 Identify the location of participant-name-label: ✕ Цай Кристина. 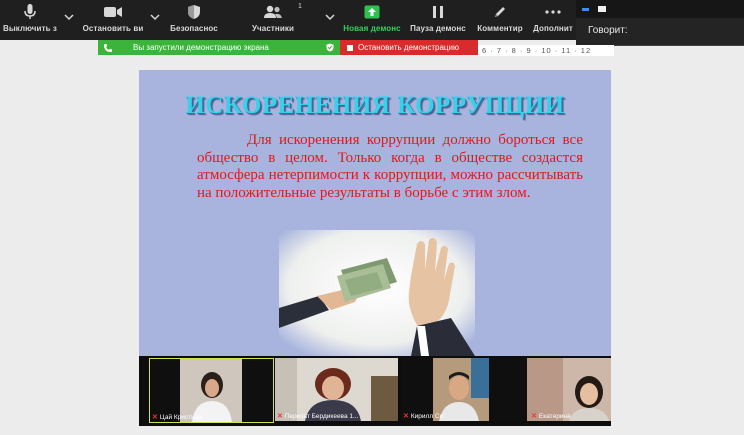
(177, 417).